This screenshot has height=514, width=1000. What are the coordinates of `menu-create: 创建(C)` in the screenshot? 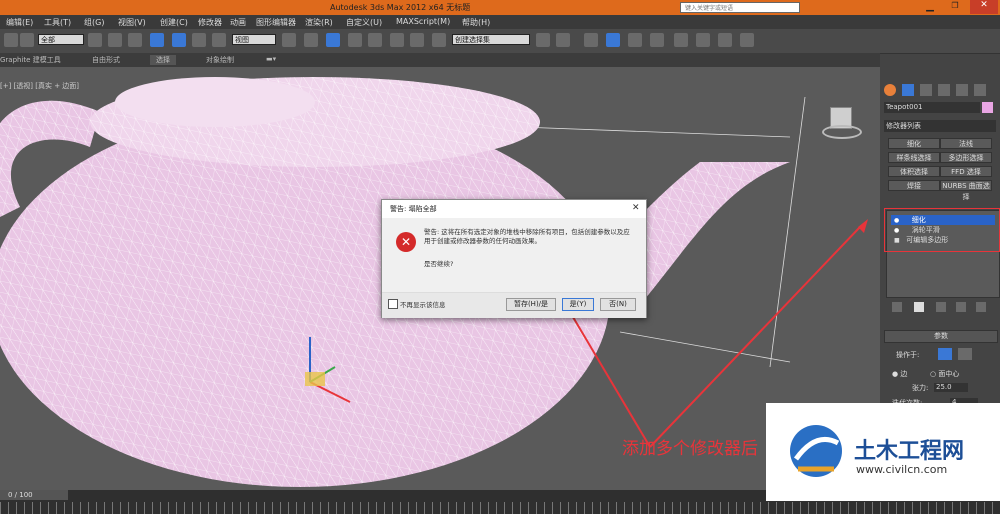 It's located at (174, 22).